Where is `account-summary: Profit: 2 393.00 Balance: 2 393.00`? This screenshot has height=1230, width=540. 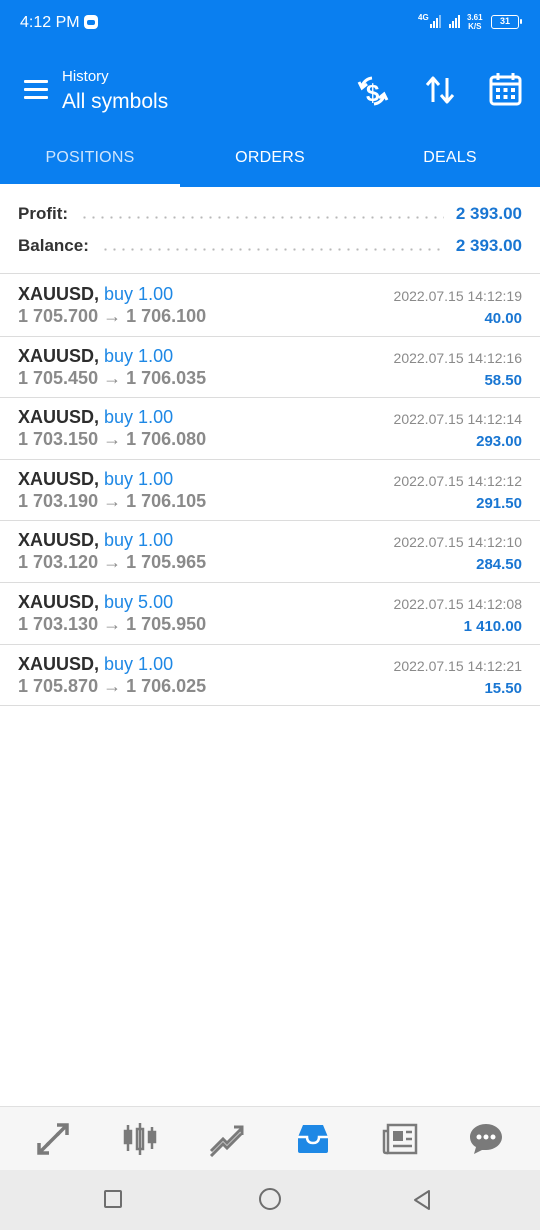
account-summary: Profit: 2 393.00 Balance: 2 393.00 is located at coordinates (270, 230).